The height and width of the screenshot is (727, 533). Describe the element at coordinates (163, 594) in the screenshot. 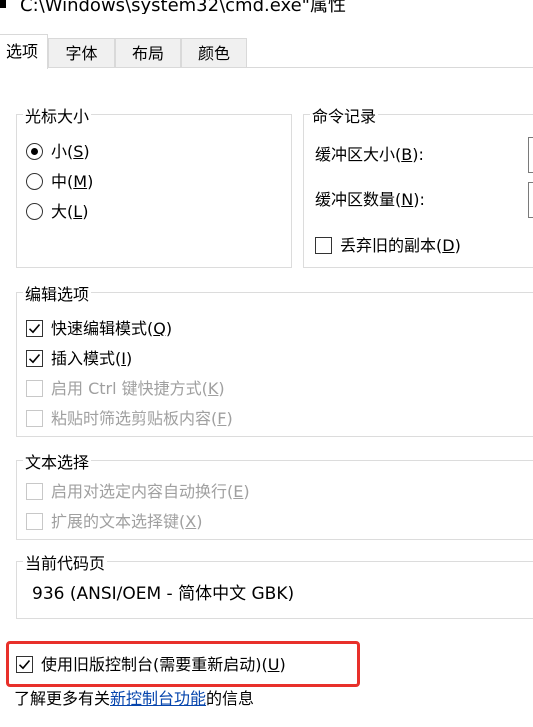

I see `codepage-value: 936 (ANSI/OEM - 简体中文 GBK)` at that location.